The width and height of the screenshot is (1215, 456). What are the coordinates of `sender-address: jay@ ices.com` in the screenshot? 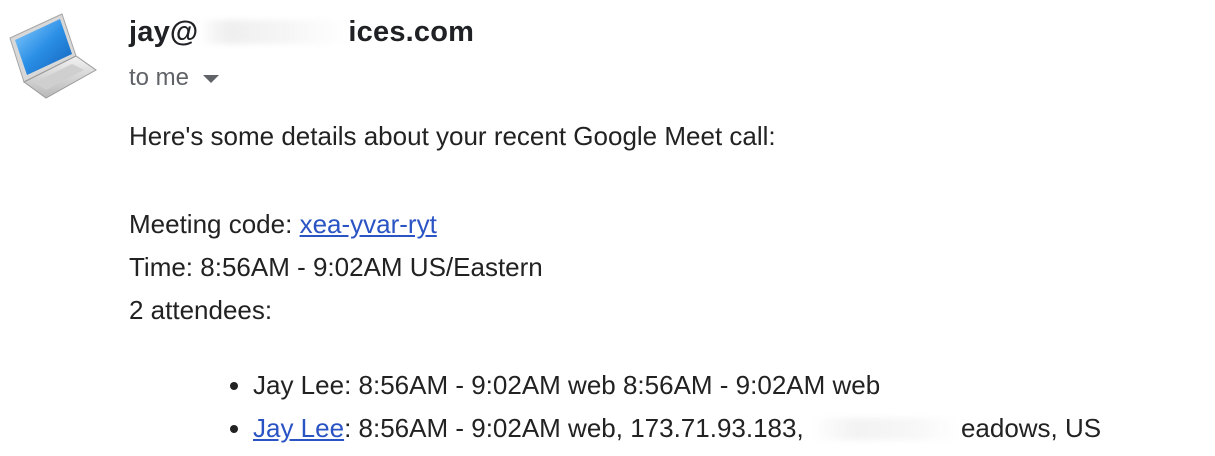 It's located at (301, 32).